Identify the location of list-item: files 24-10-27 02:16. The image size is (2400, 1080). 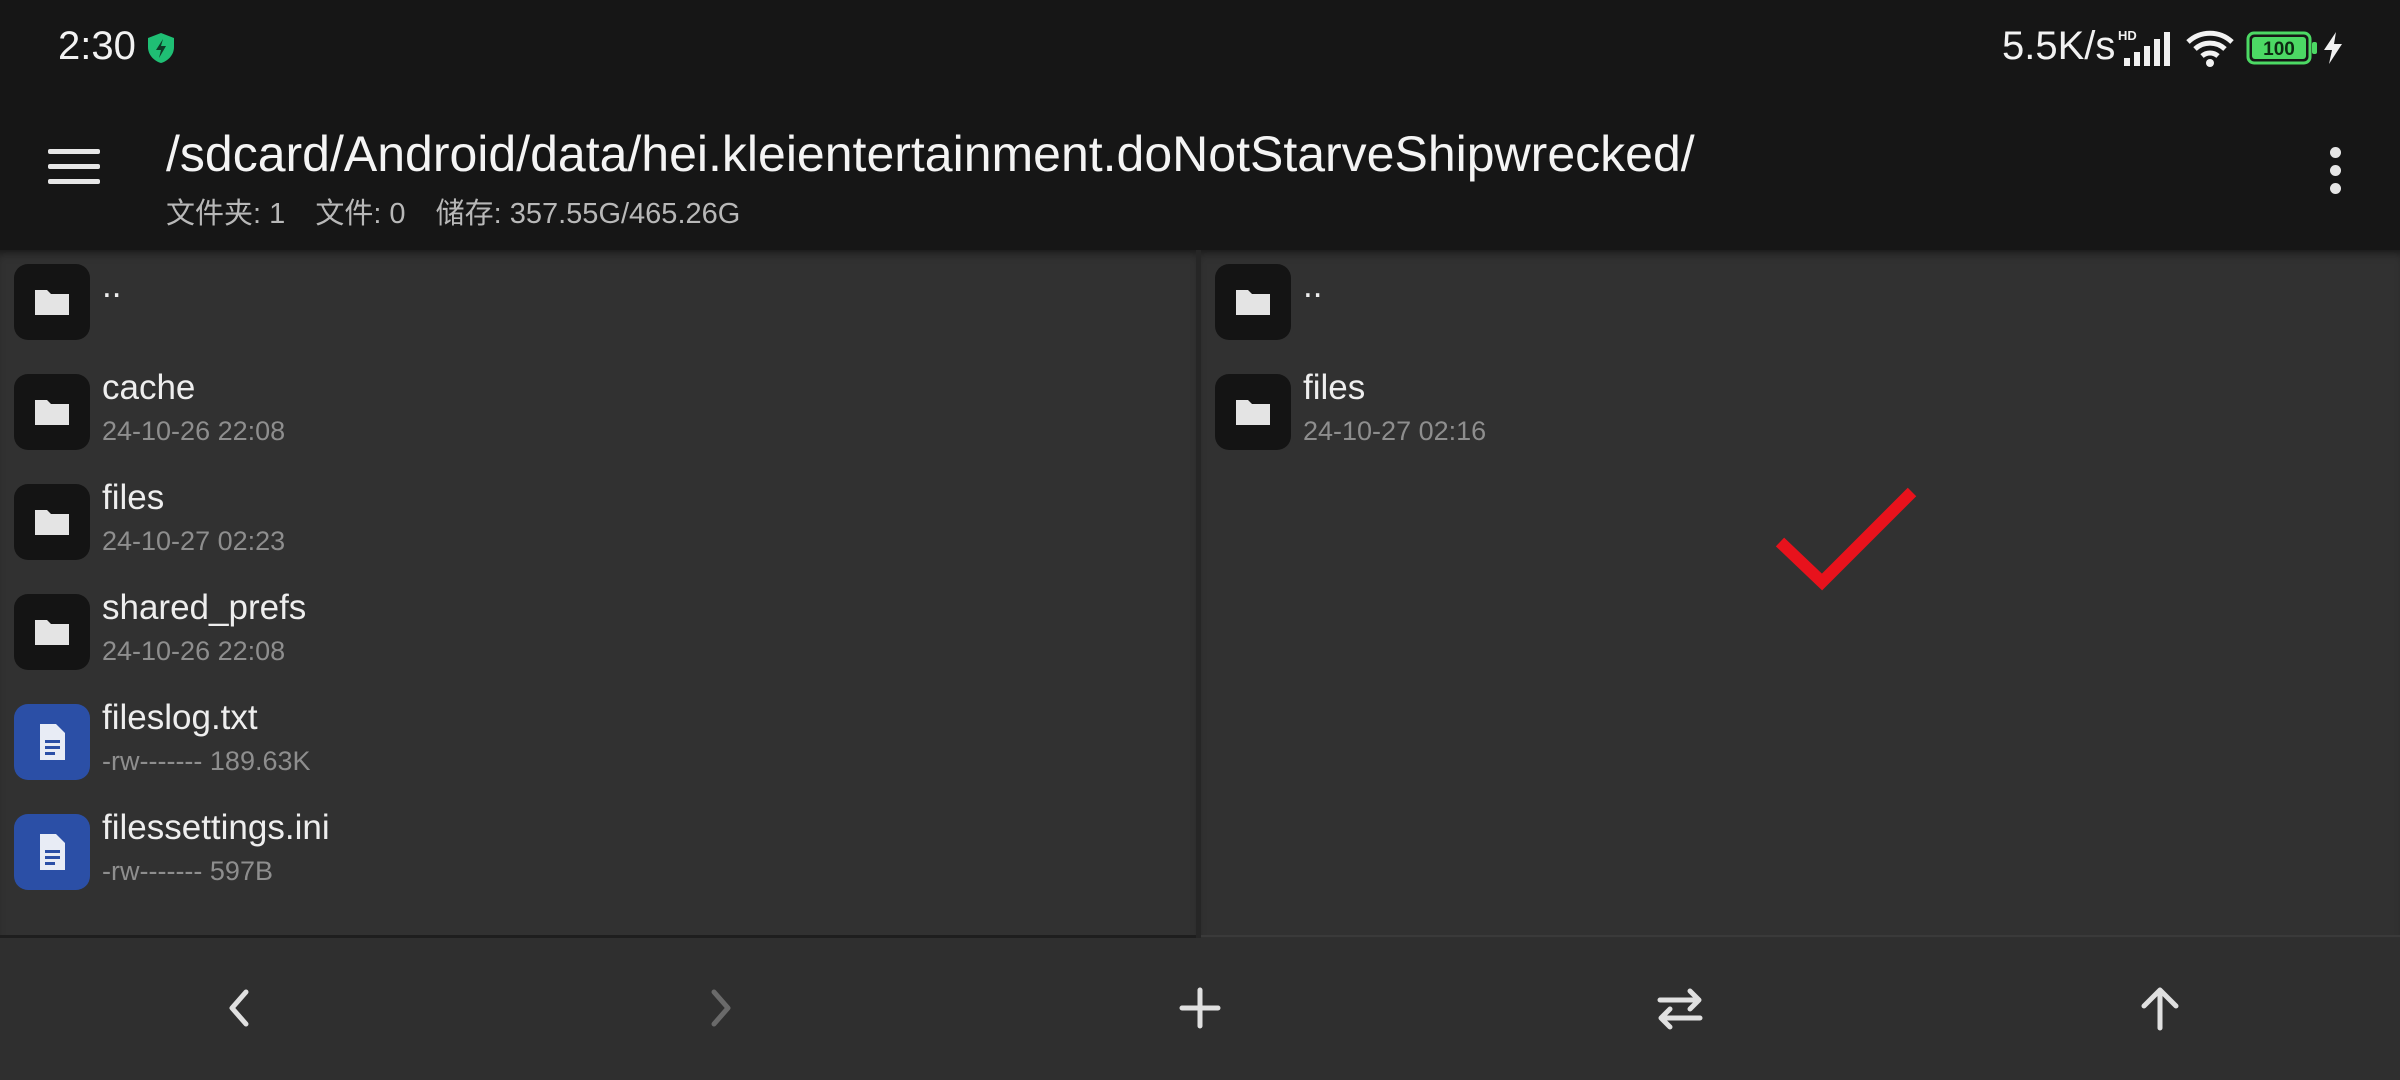
(1800, 415).